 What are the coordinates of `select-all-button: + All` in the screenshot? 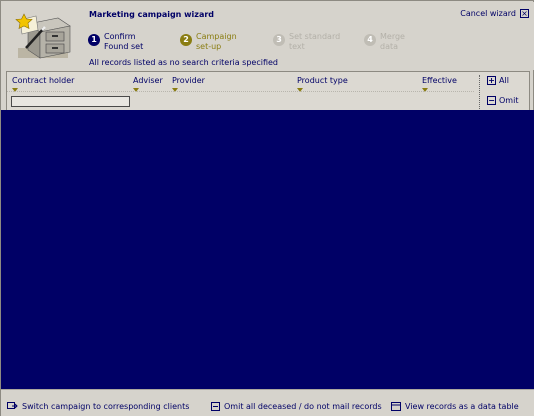 It's located at (498, 80).